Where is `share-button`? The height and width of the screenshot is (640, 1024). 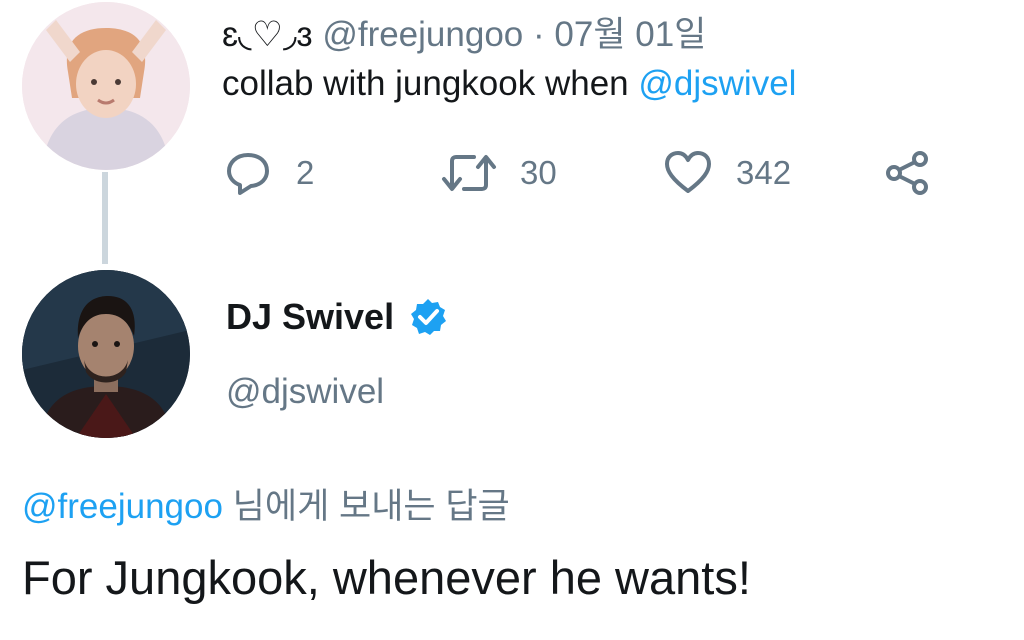 share-button is located at coordinates (908, 173).